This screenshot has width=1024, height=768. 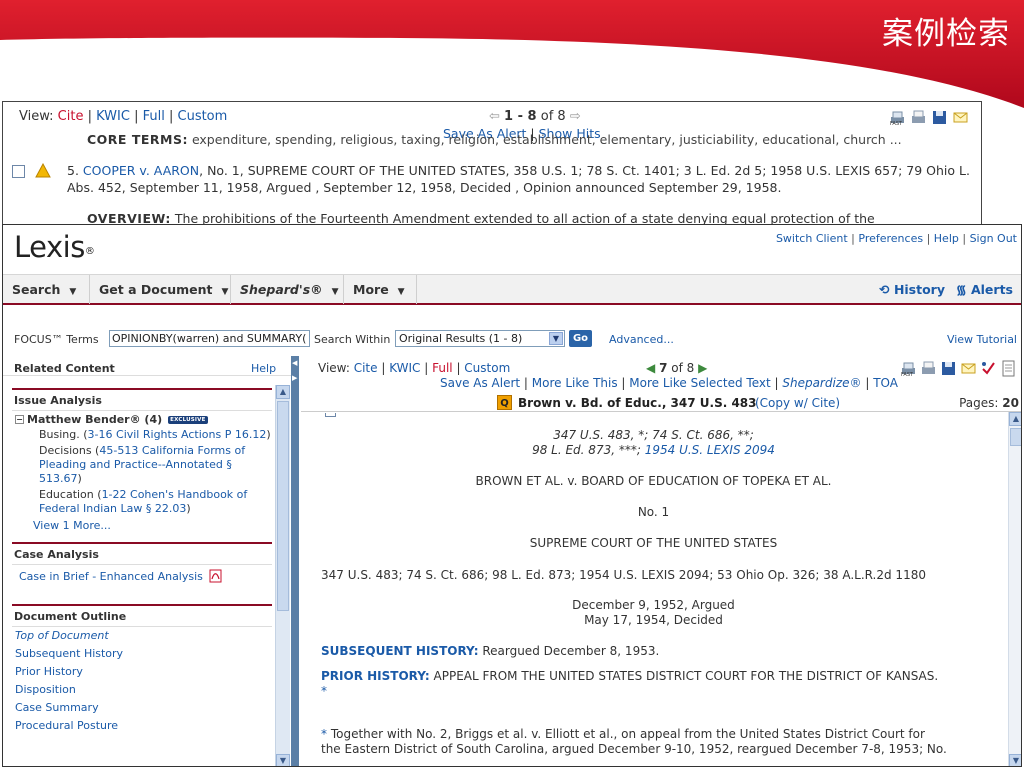 I want to click on pdf-icon, so click(x=215, y=576).